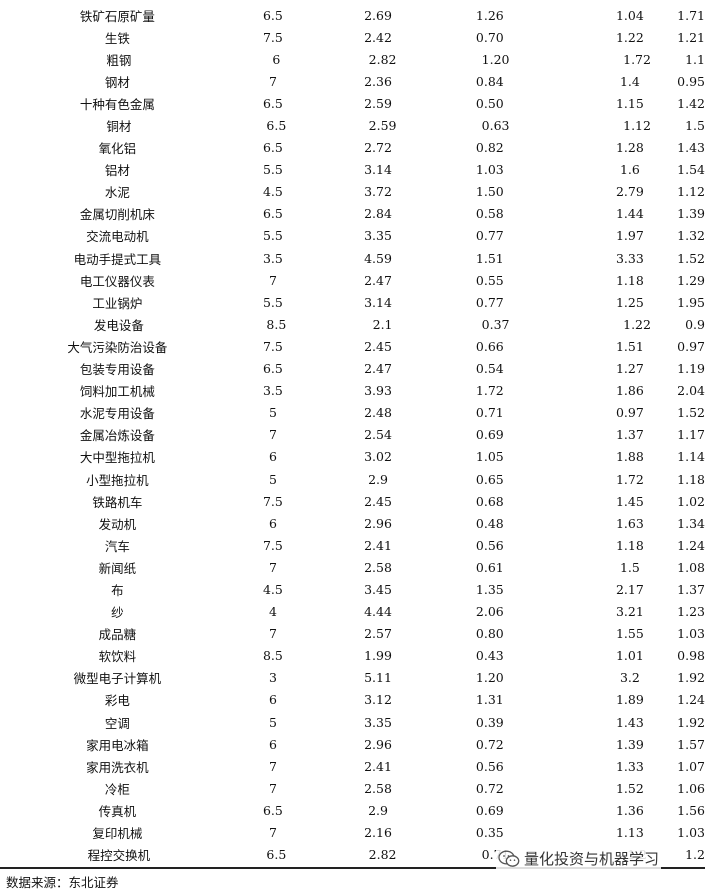 The width and height of the screenshot is (705, 891). What do you see at coordinates (378, 302) in the screenshot?
I see `table-cell: 3.14` at bounding box center [378, 302].